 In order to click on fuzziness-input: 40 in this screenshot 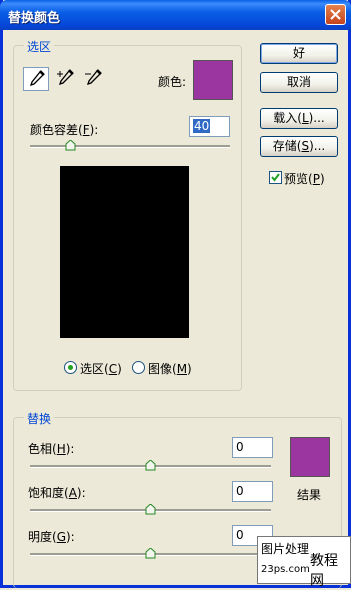, I will do `click(209, 126)`.